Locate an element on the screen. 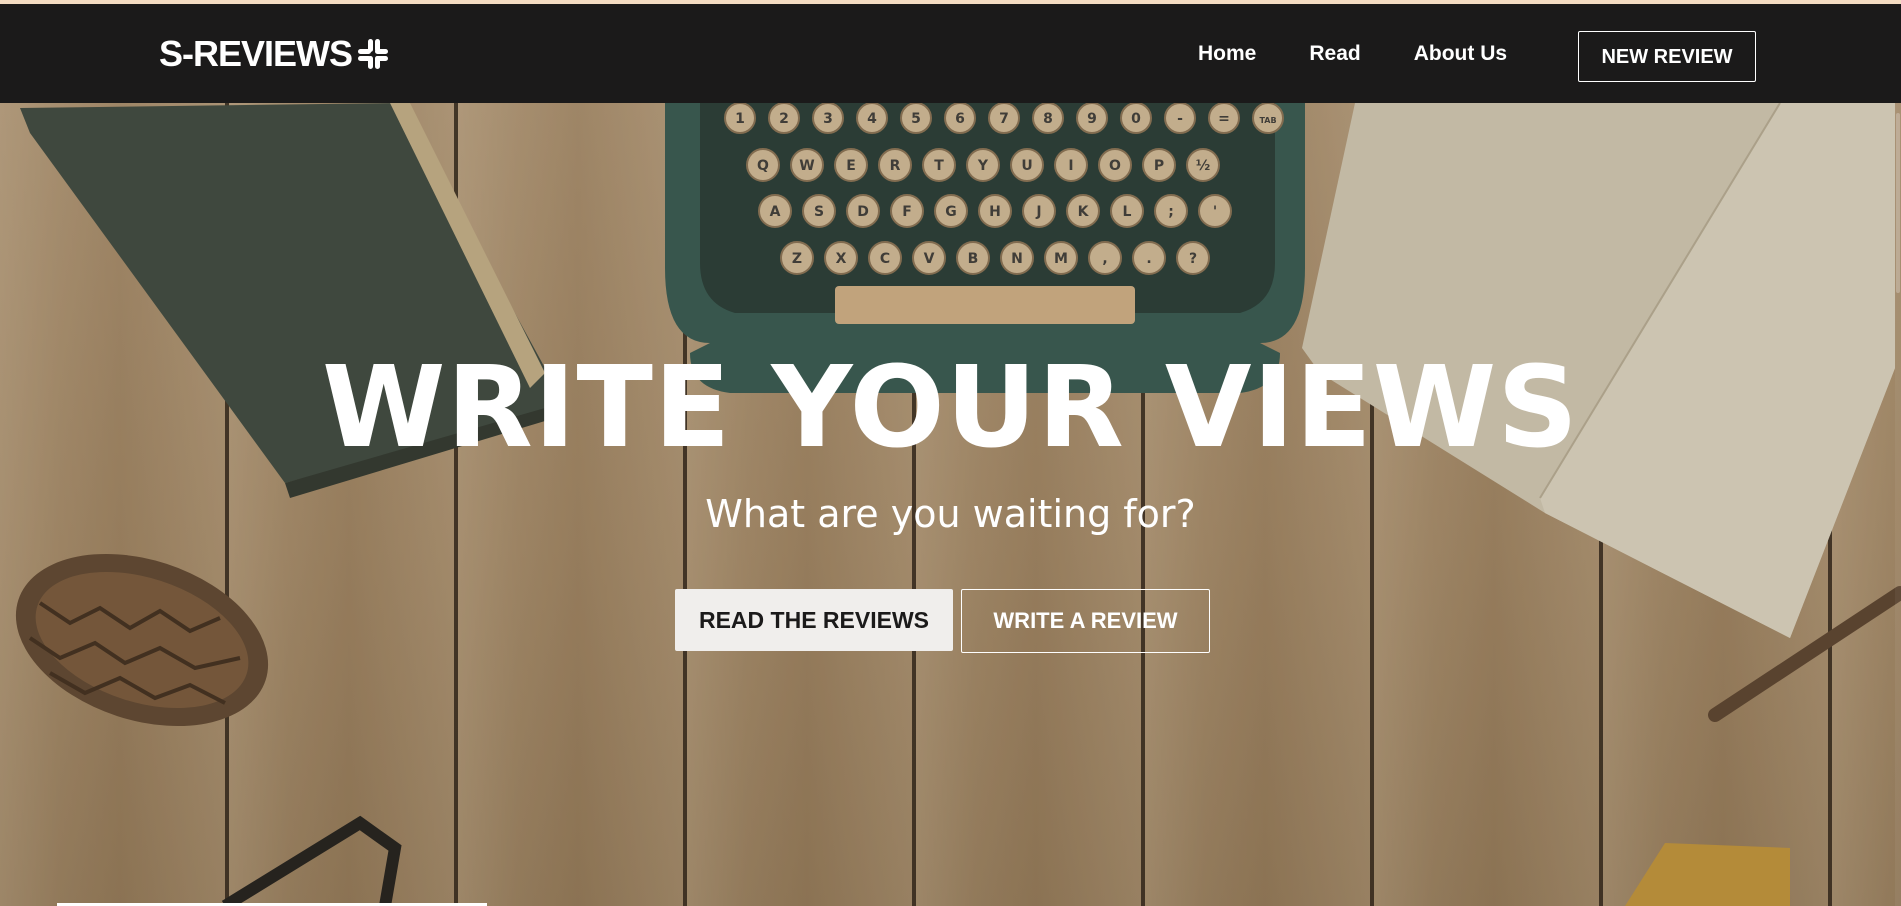 The width and height of the screenshot is (1901, 906). nav-link-about-us: About Us is located at coordinates (1460, 54).